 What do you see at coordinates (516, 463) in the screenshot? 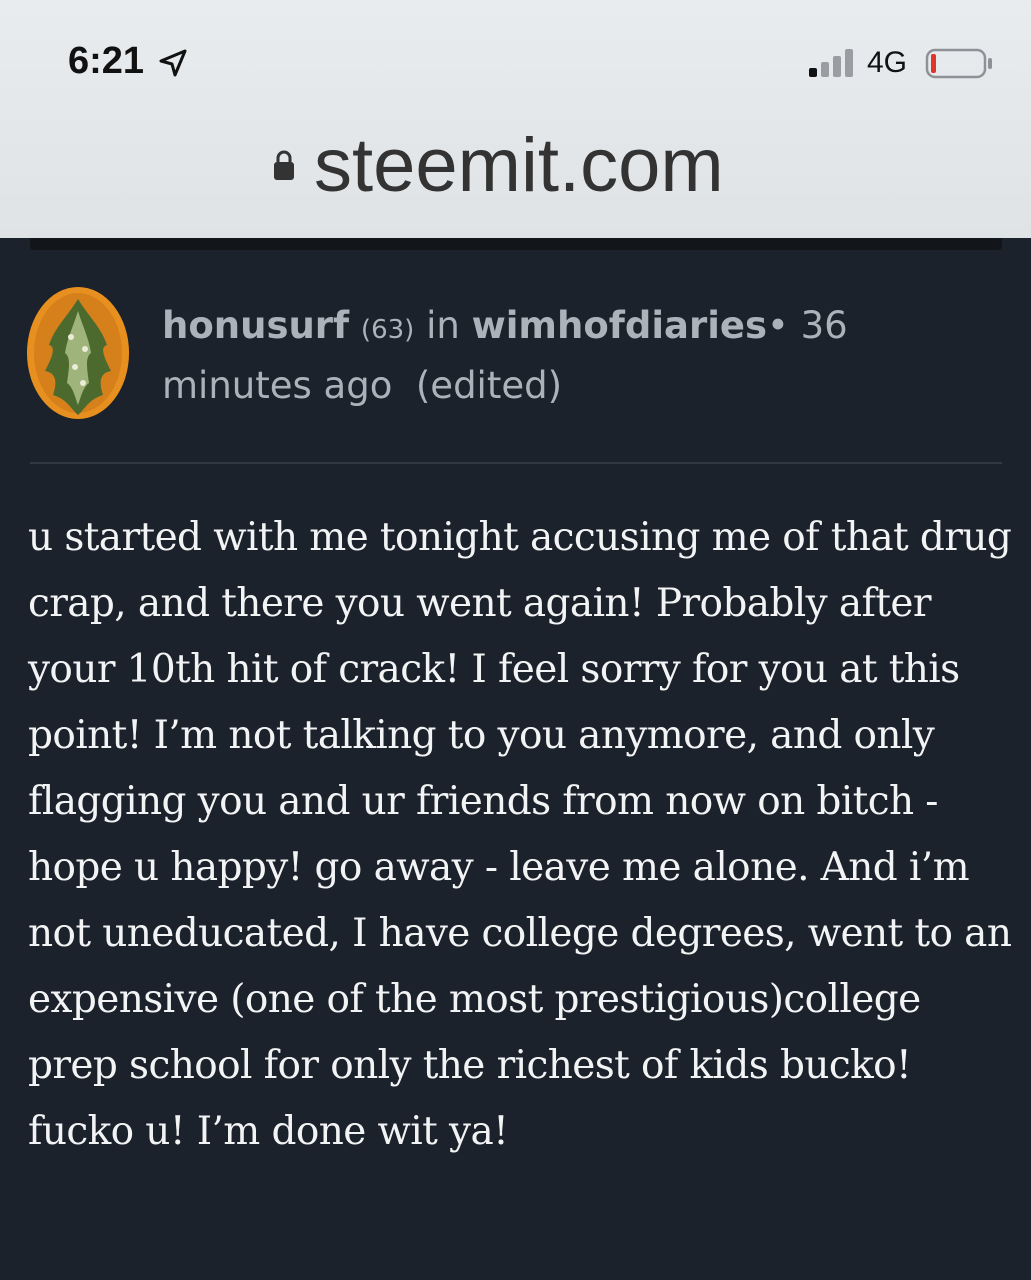
I see `divider` at bounding box center [516, 463].